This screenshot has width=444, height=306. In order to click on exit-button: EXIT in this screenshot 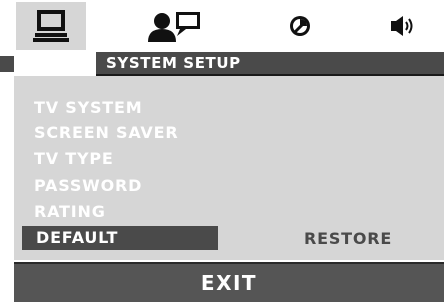, I will do `click(229, 282)`.